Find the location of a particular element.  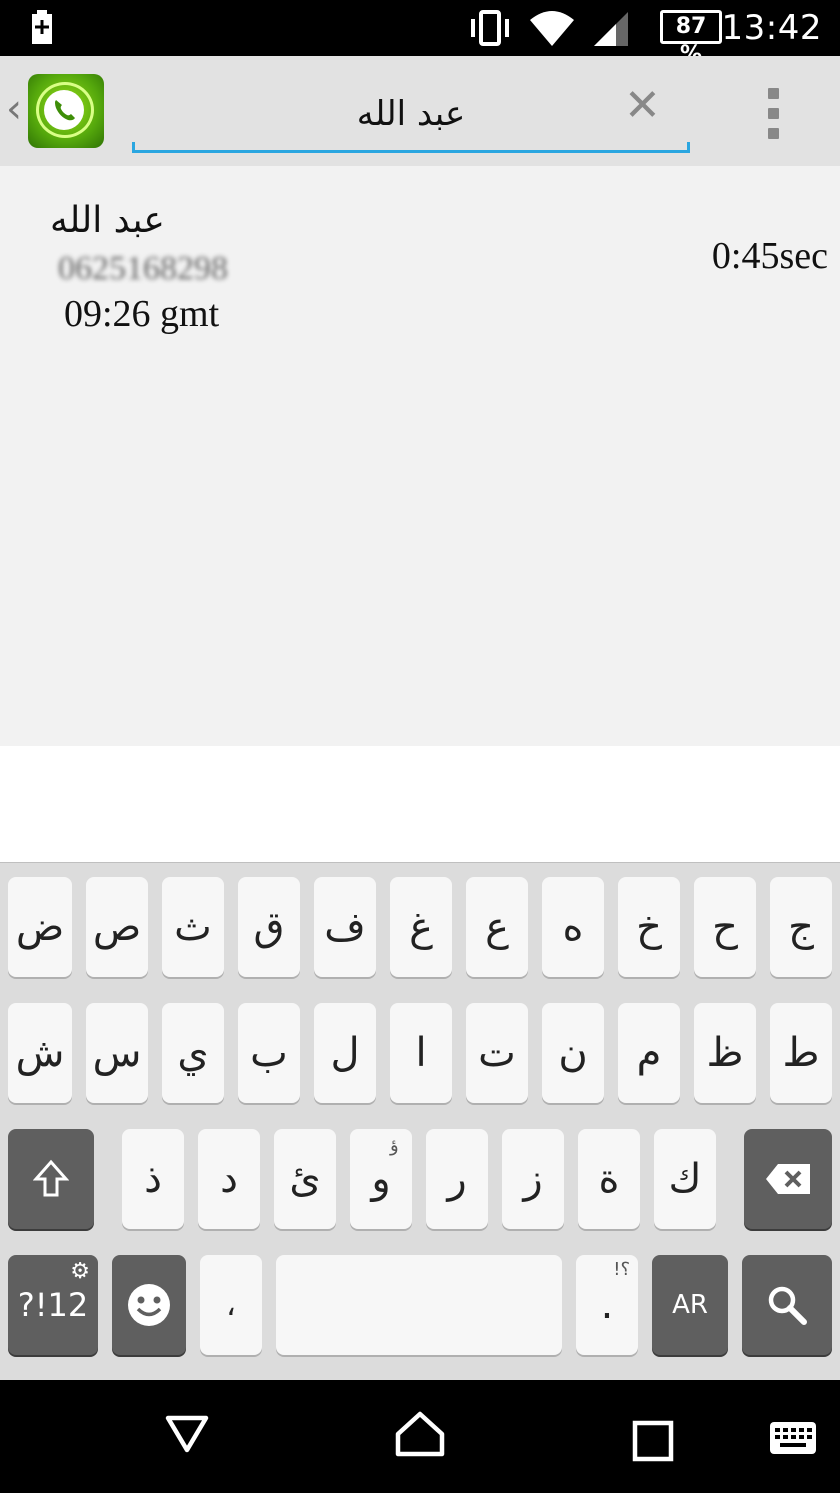

key: ي is located at coordinates (193, 1053).